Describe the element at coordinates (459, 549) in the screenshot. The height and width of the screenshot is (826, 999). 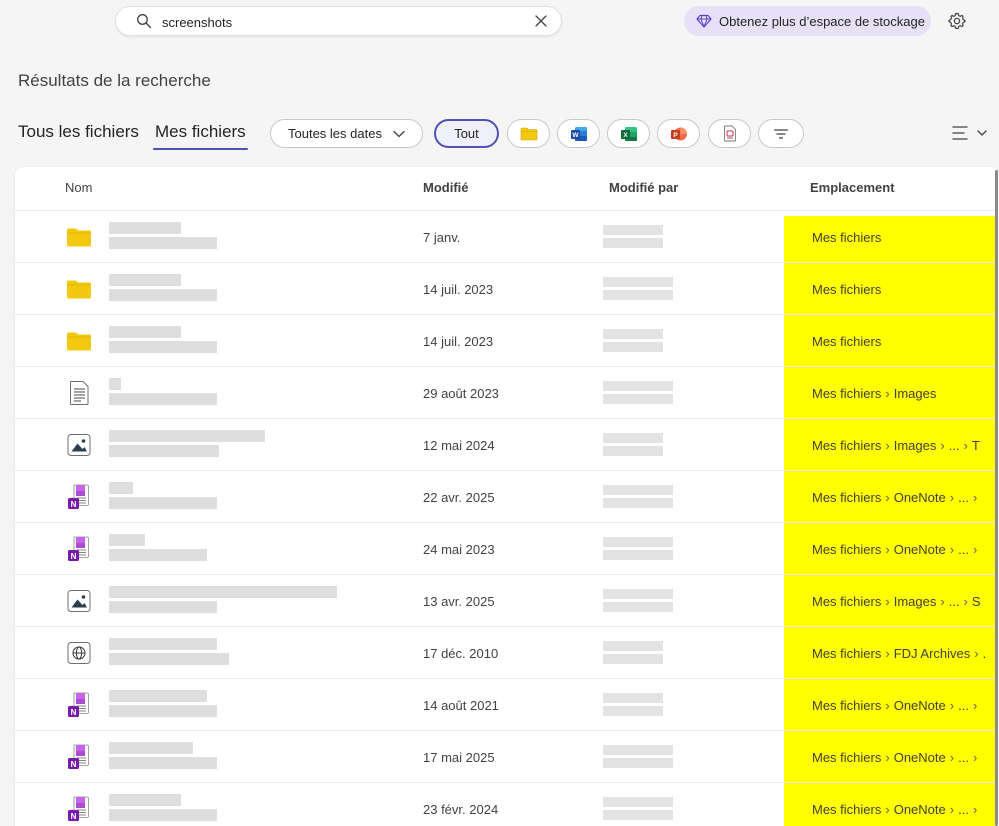
I see `modified-date: 24 mai 2023` at that location.